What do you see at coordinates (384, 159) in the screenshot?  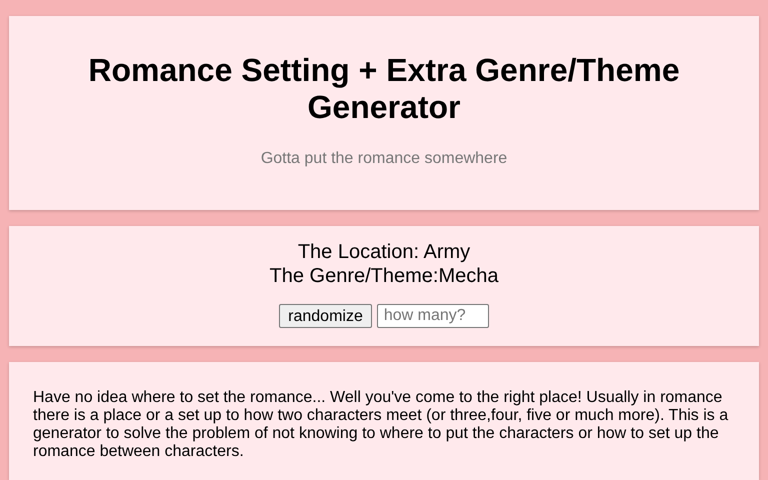 I see `subtitle: Gotta put the romance somewhere` at bounding box center [384, 159].